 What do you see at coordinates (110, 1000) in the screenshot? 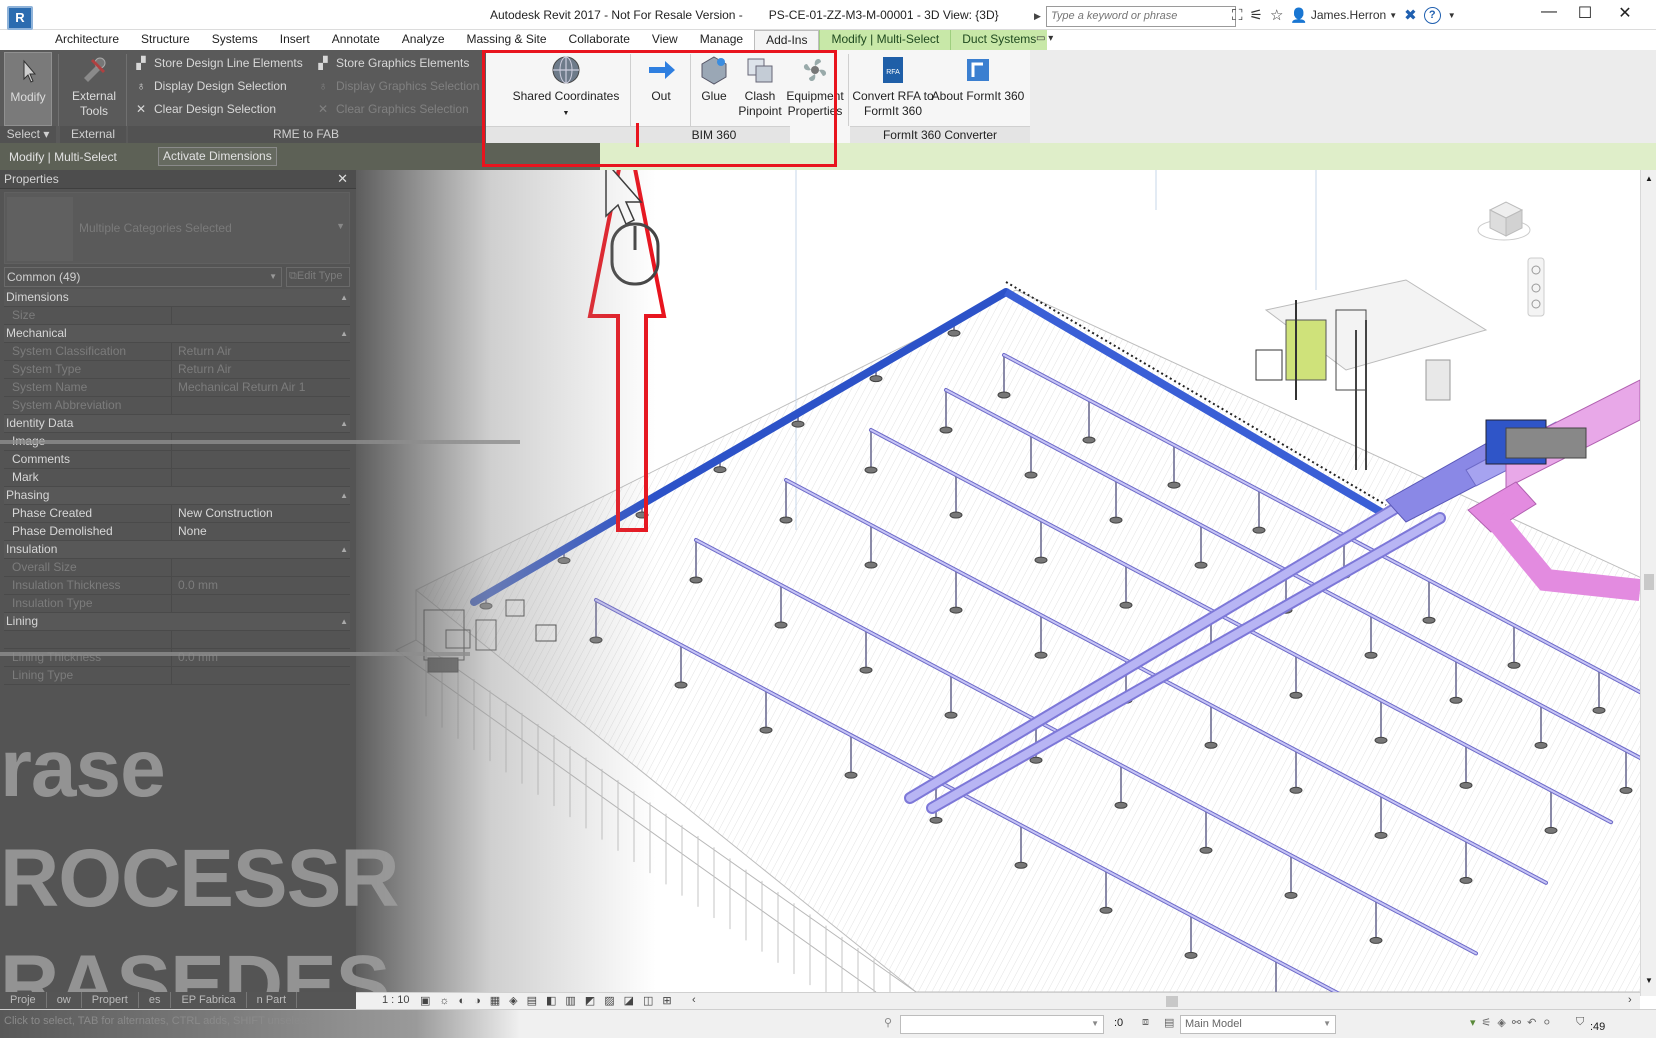
I see `palette-tab: Propert` at bounding box center [110, 1000].